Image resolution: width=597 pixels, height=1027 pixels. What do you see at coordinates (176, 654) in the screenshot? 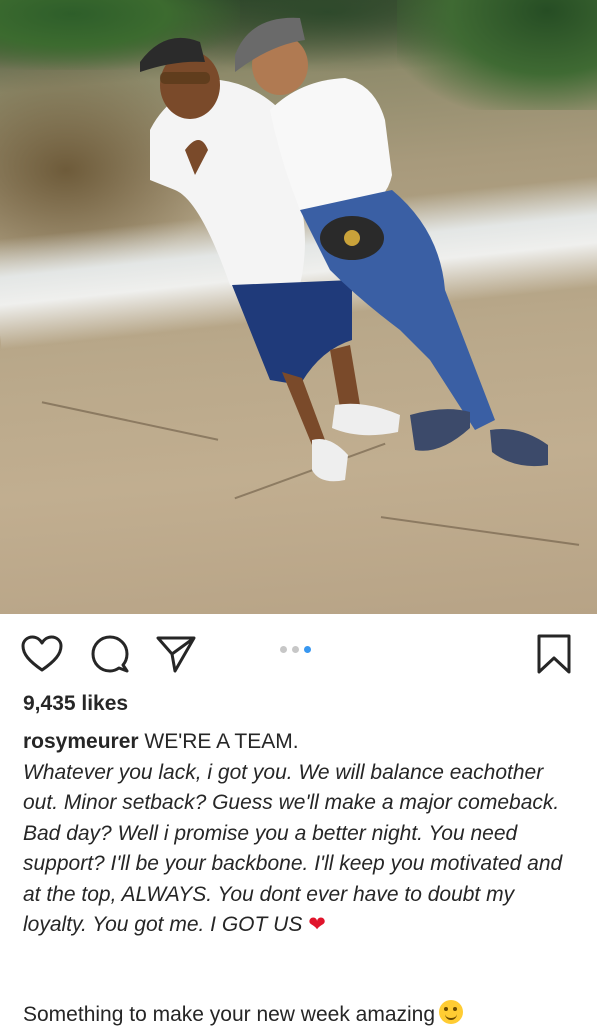
I see `share-icon` at bounding box center [176, 654].